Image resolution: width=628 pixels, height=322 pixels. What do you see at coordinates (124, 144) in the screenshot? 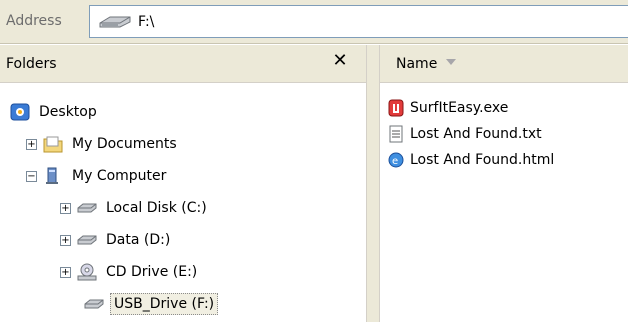
I see `tree-item-label: My Documents` at bounding box center [124, 144].